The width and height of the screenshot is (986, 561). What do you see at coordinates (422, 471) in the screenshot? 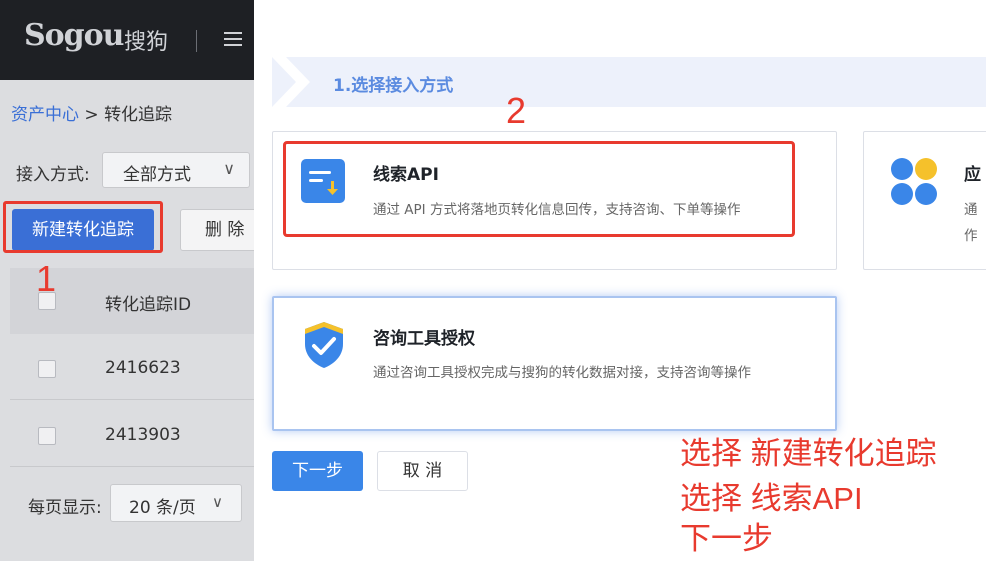
I see `cancel-button: 取 消` at bounding box center [422, 471].